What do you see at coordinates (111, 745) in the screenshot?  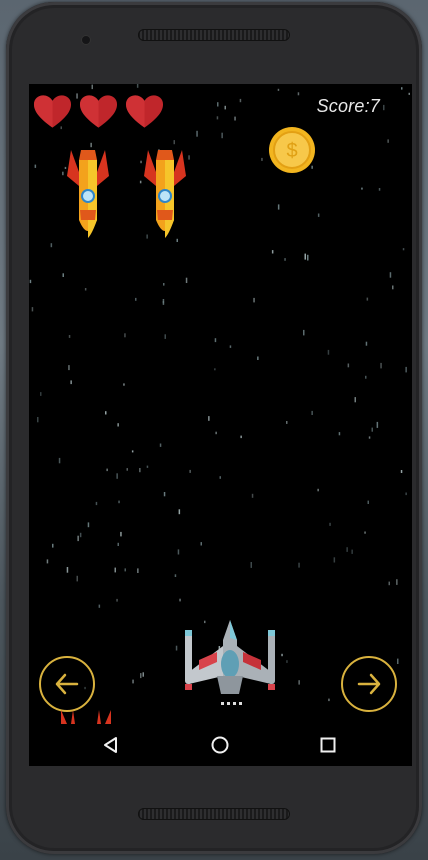 I see `back-triangle-icon` at bounding box center [111, 745].